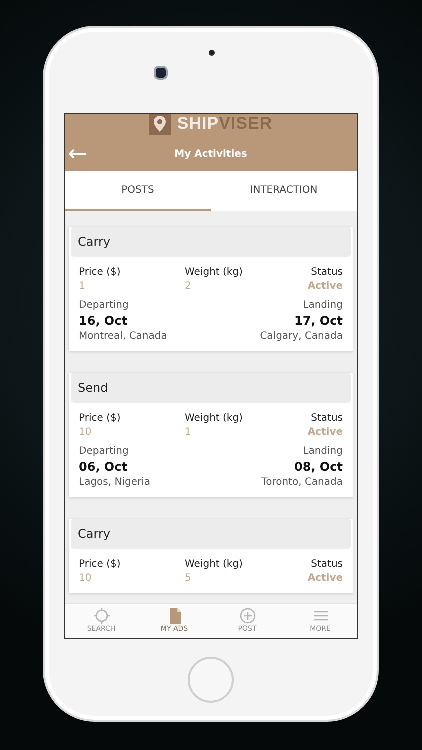  Describe the element at coordinates (103, 467) in the screenshot. I see `date-text: 06, Oct` at that location.